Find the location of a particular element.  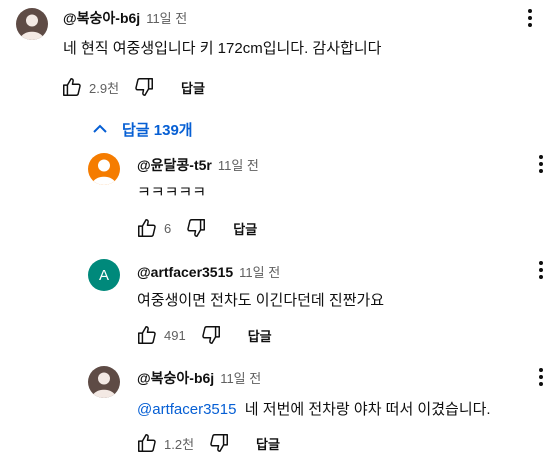

comment-actions: 1.2천 답글 is located at coordinates (208, 443).